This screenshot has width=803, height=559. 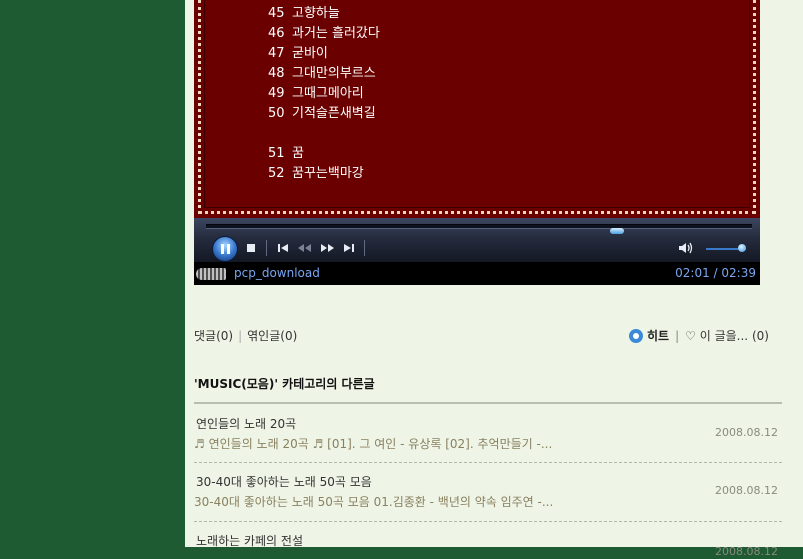 I want to click on speaker-icon, so click(x=686, y=248).